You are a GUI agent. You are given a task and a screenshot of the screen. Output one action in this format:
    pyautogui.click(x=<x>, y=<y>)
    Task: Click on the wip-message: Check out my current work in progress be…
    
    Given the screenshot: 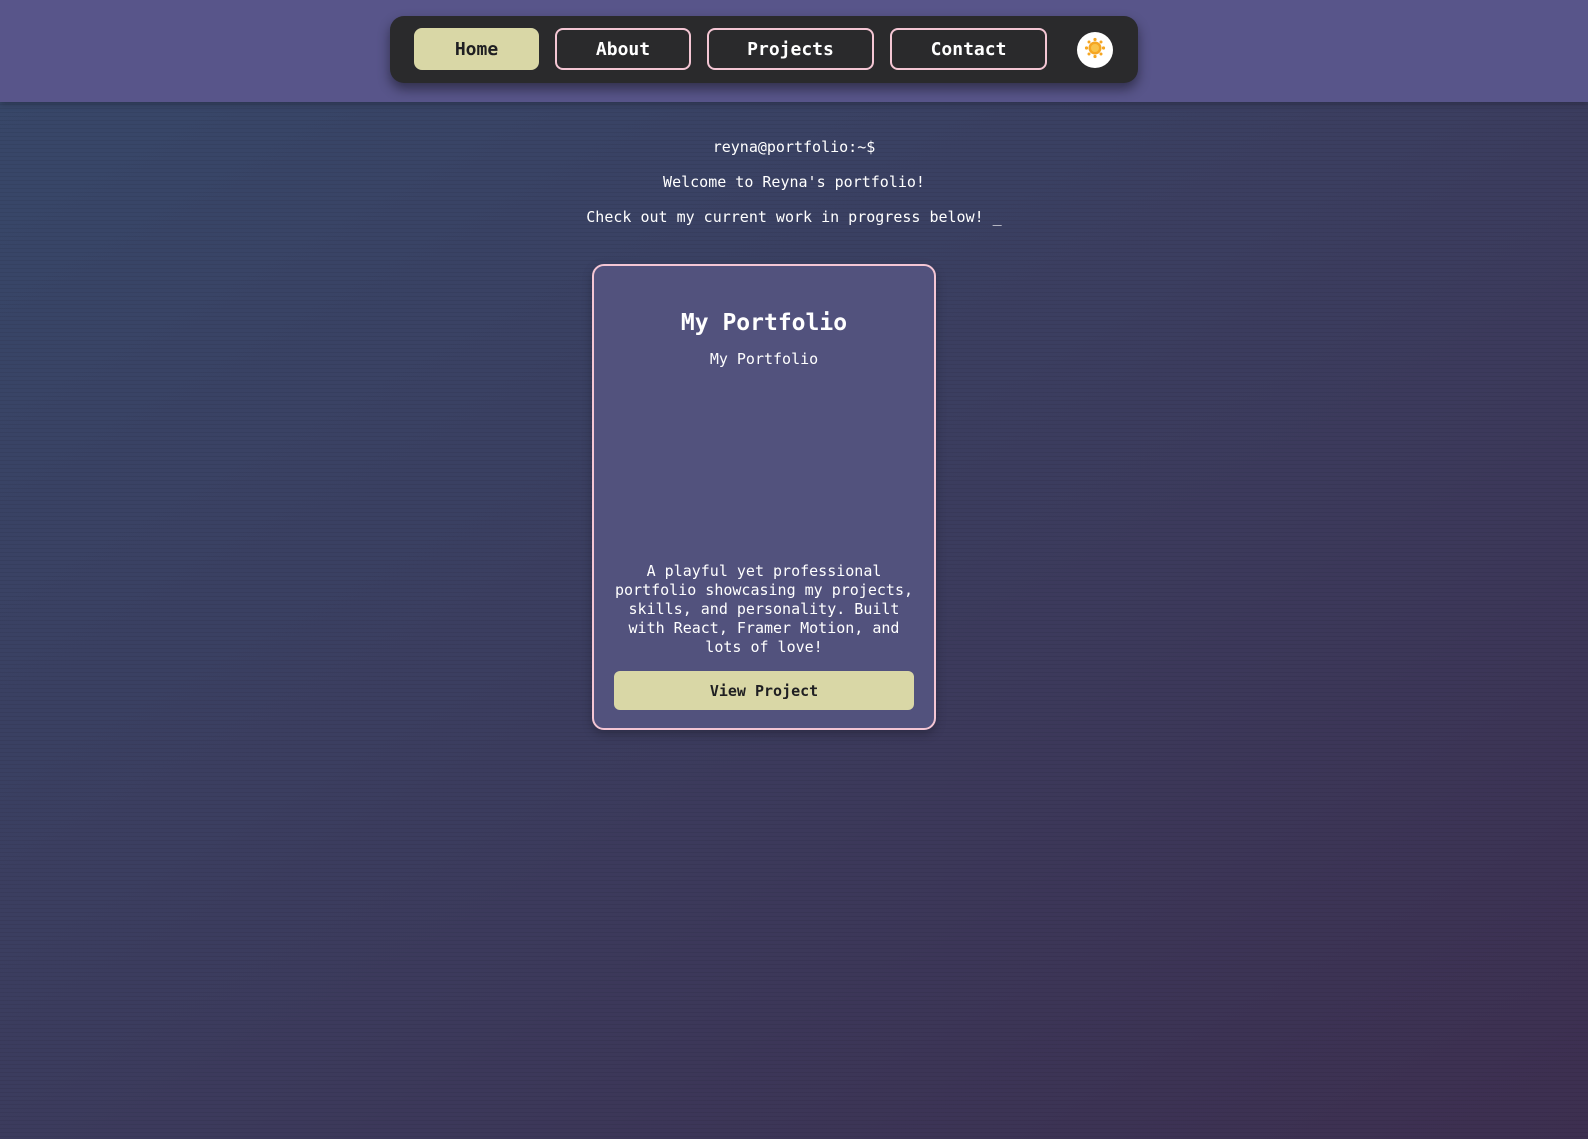 What is the action you would take?
    pyautogui.click(x=794, y=217)
    